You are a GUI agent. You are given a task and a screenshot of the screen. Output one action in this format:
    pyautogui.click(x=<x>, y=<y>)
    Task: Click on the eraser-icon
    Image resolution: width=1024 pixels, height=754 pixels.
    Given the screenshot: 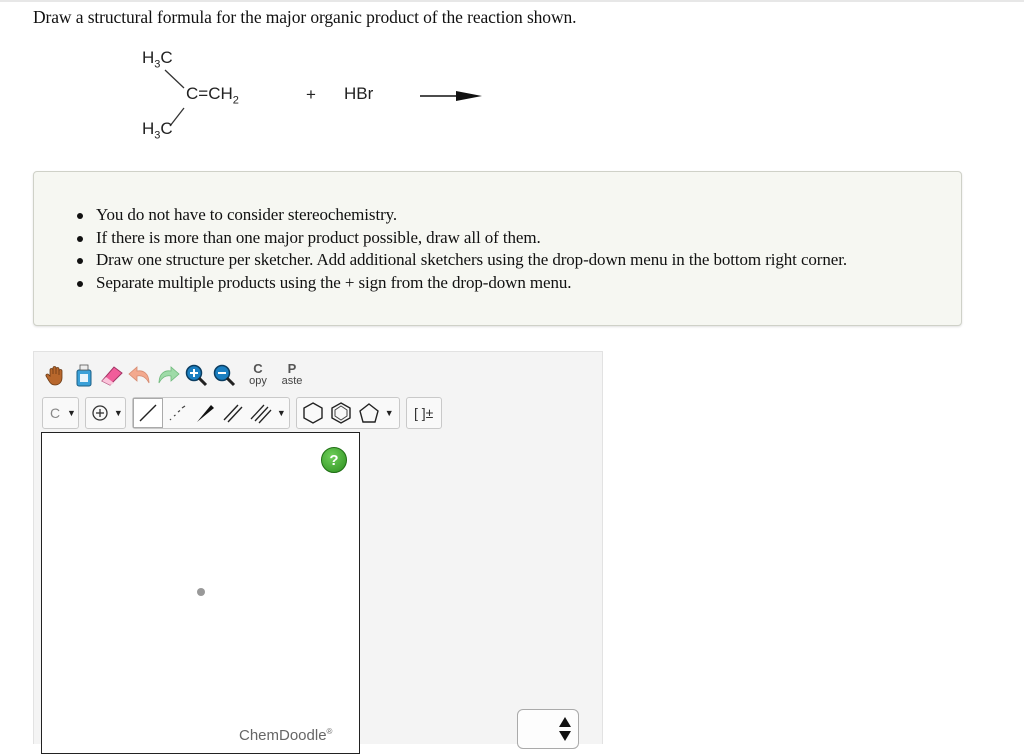 What is the action you would take?
    pyautogui.click(x=112, y=375)
    